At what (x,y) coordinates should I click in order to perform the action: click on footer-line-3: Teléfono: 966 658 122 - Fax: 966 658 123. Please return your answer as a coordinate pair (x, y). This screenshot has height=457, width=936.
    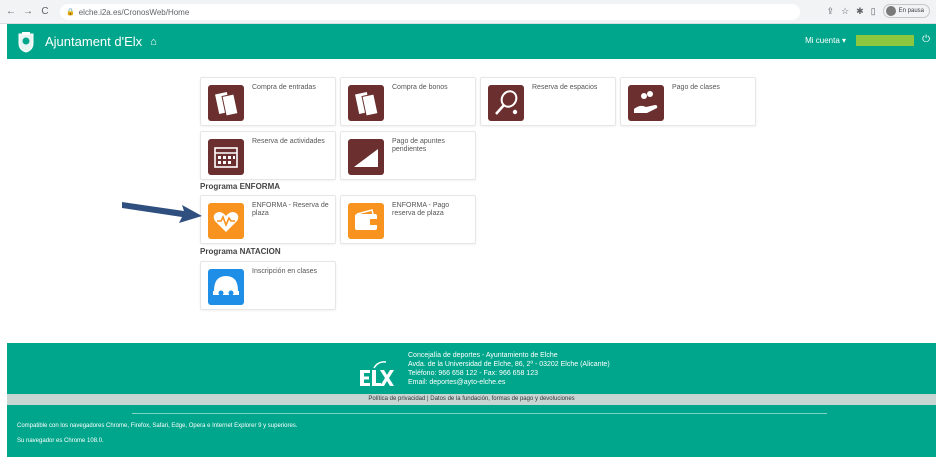
    Looking at the image, I should click on (473, 373).